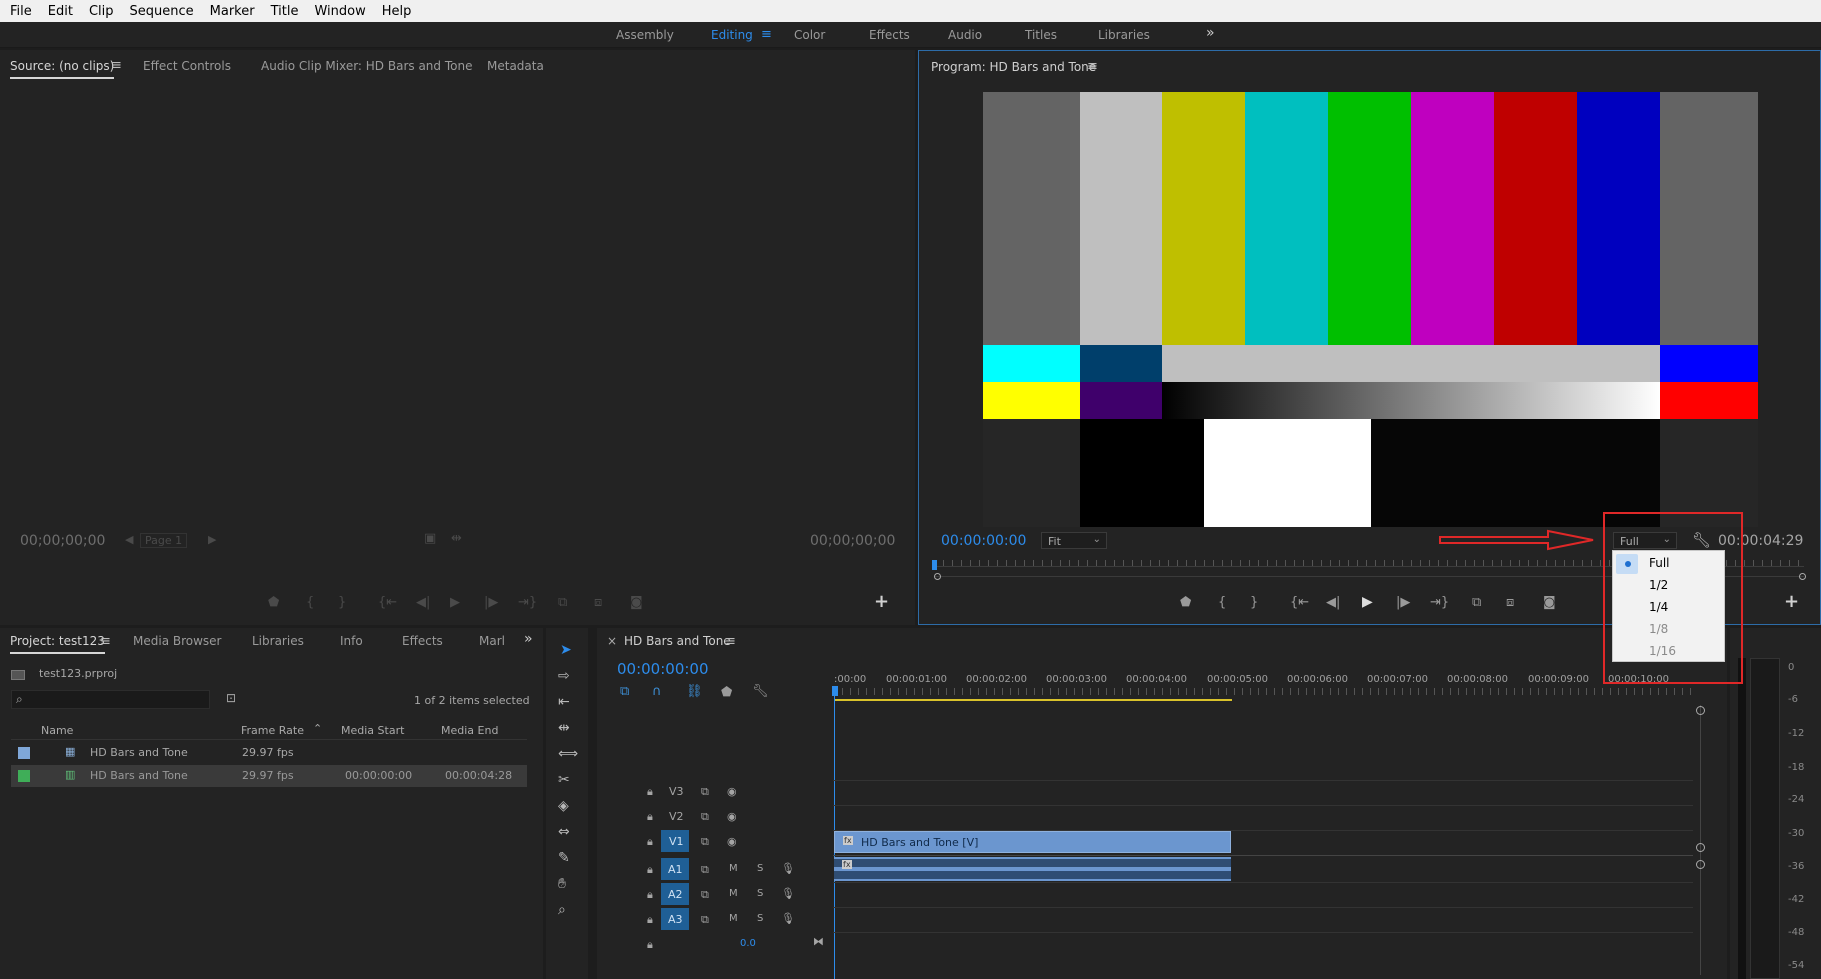 The height and width of the screenshot is (979, 1821). Describe the element at coordinates (809, 35) in the screenshot. I see `workspace-color: Color` at that location.